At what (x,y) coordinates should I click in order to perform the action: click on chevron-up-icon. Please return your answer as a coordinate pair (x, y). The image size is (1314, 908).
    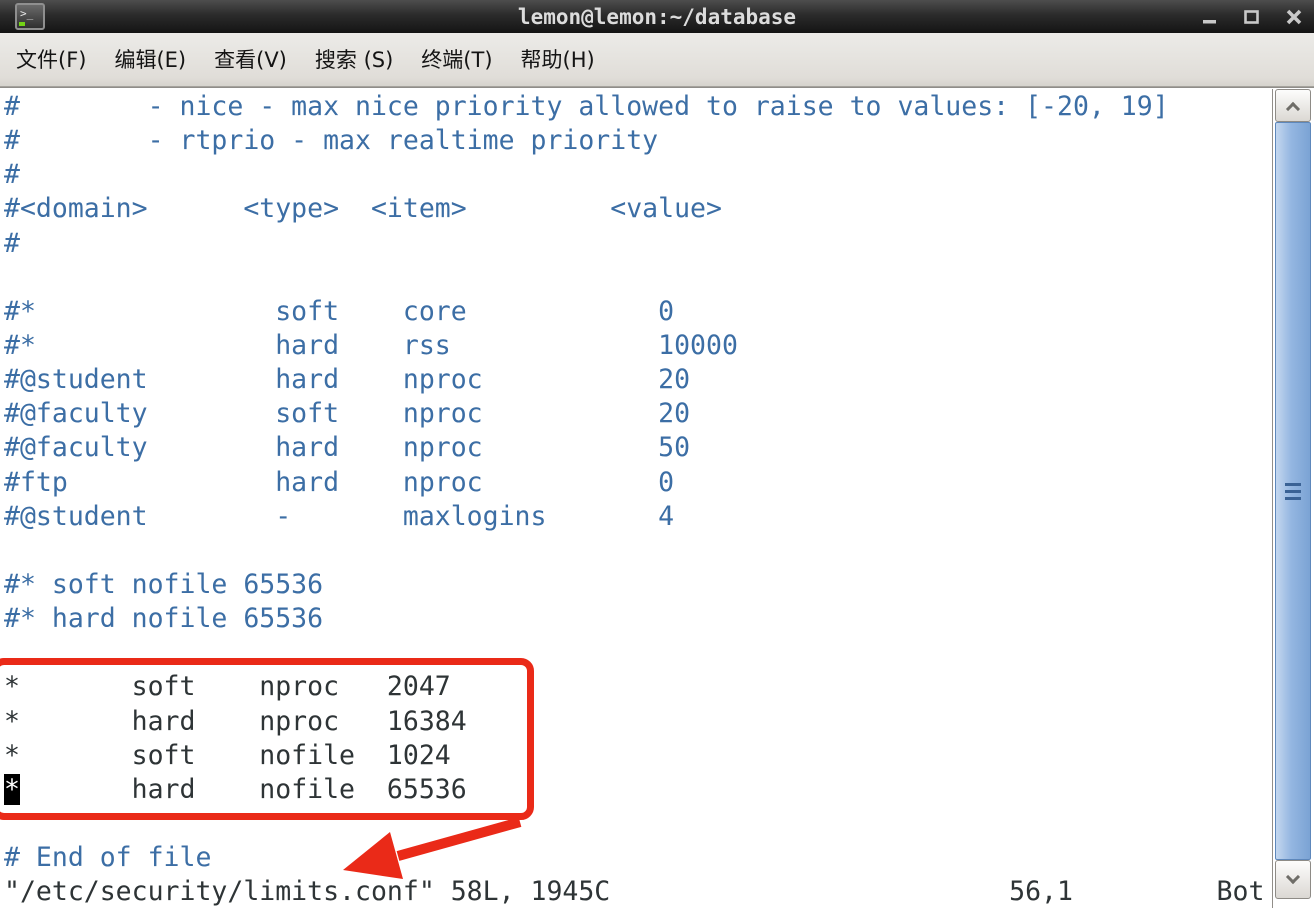
    Looking at the image, I should click on (1293, 108).